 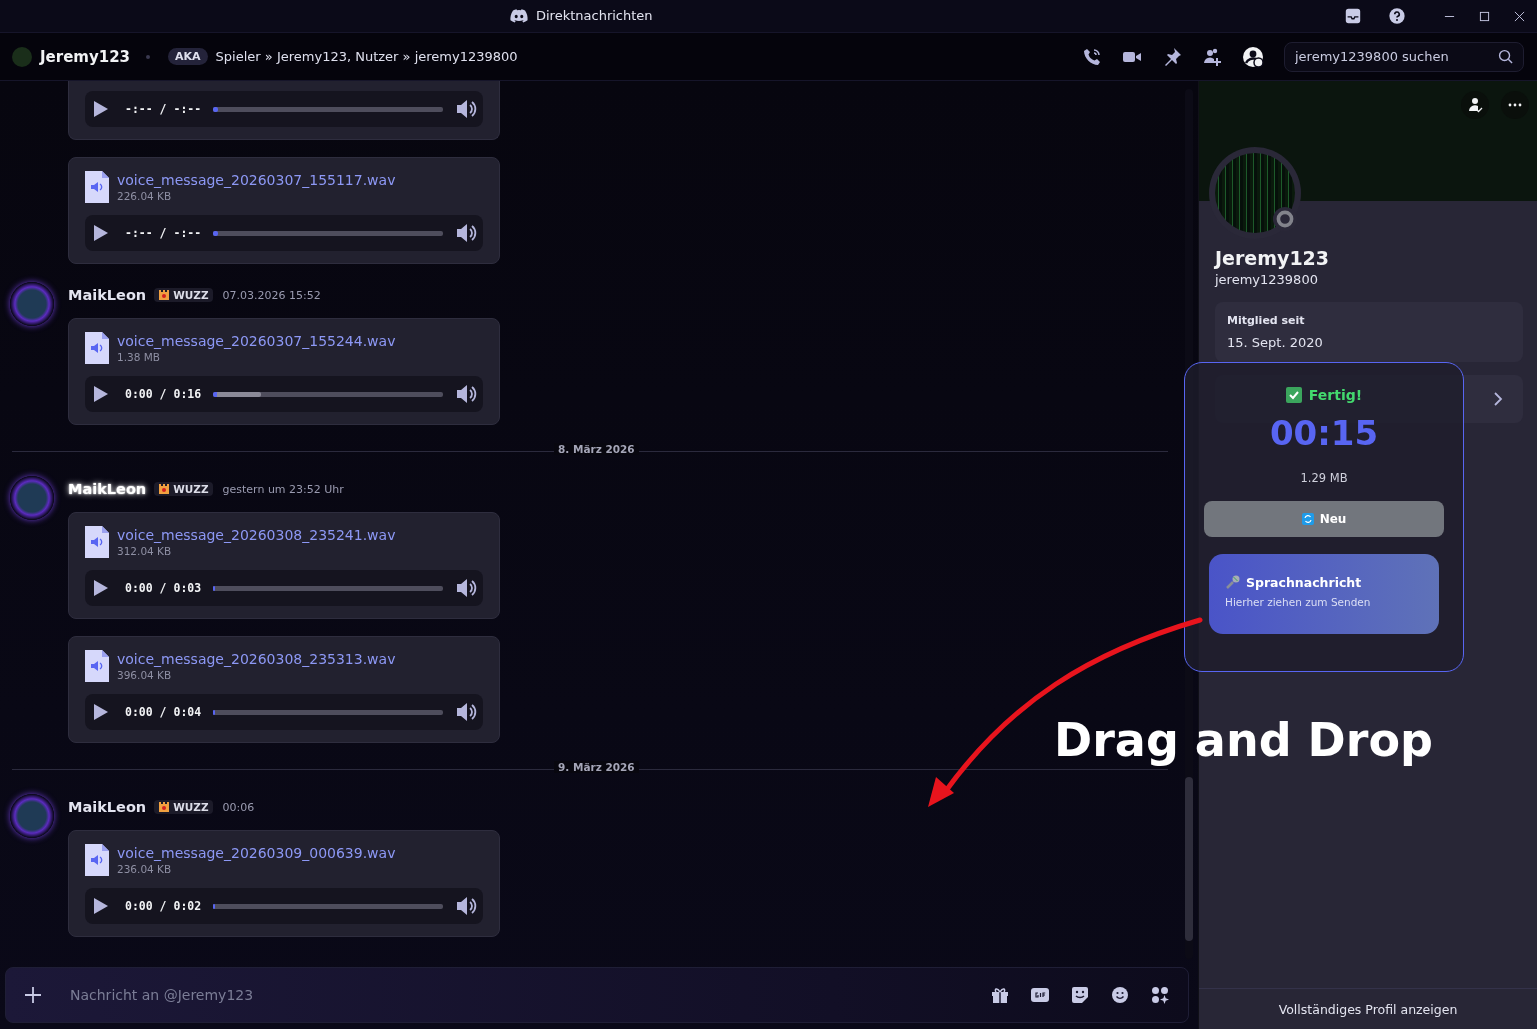 What do you see at coordinates (163, 394) in the screenshot?
I see `audio-time: 0:00 / 0:16` at bounding box center [163, 394].